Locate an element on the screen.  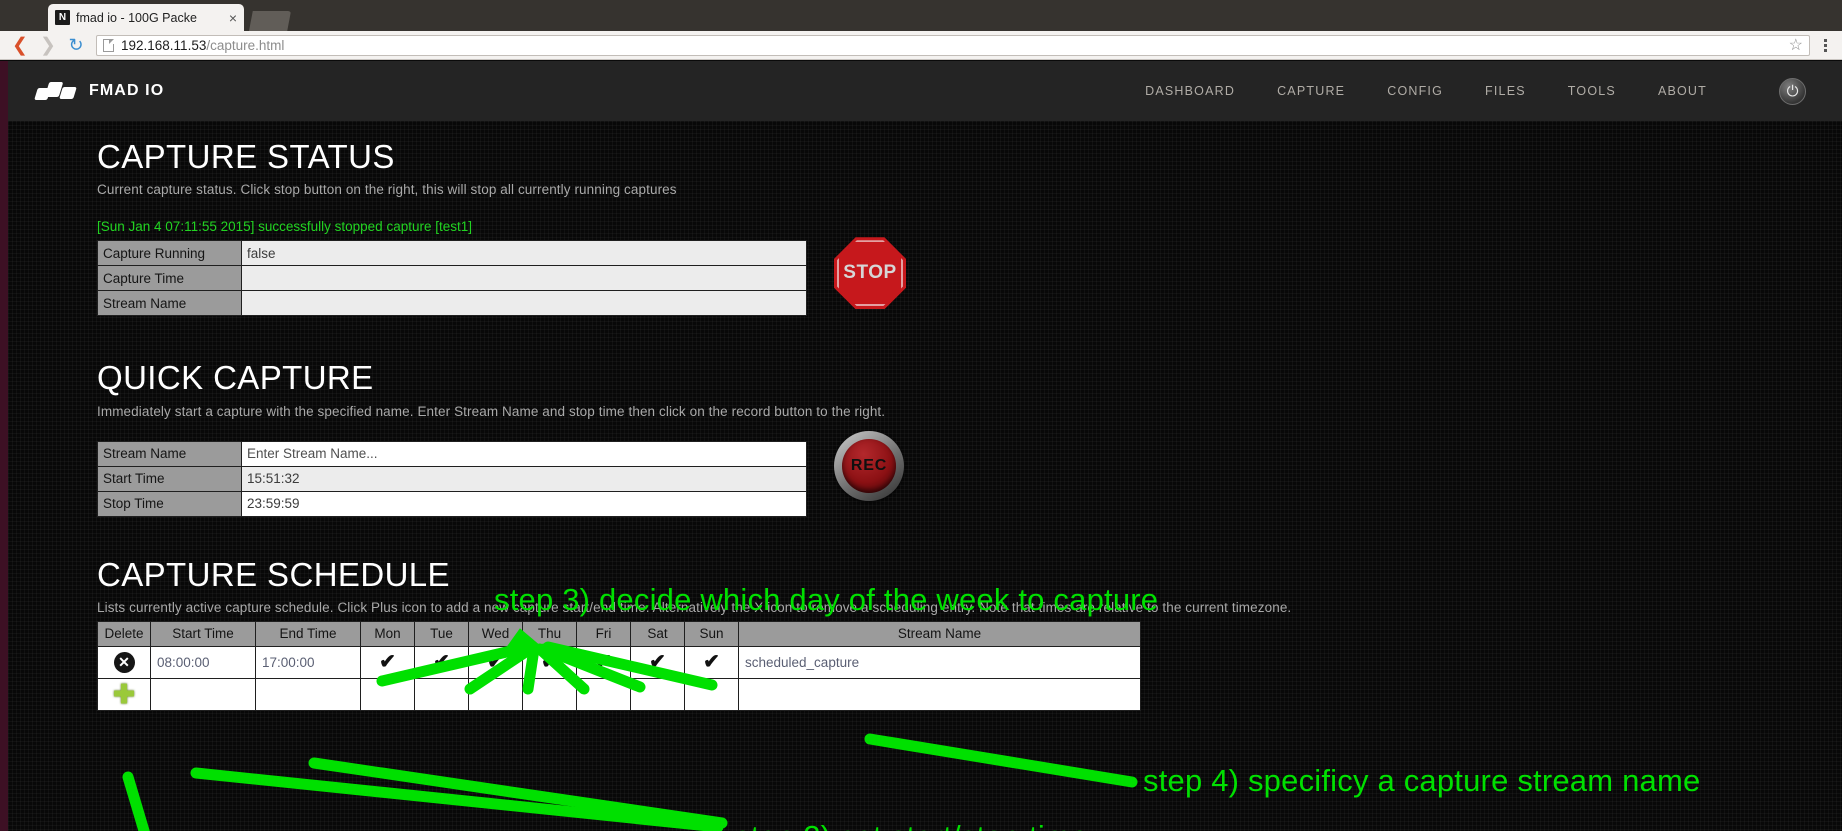
column-header-sat: Sat is located at coordinates (657, 633).